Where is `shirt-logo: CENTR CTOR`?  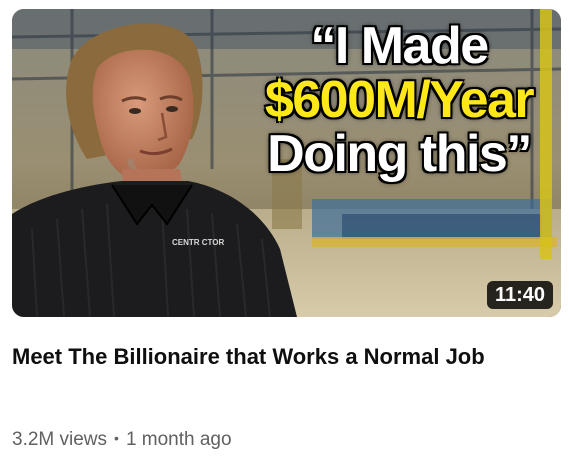 shirt-logo: CENTR CTOR is located at coordinates (198, 242).